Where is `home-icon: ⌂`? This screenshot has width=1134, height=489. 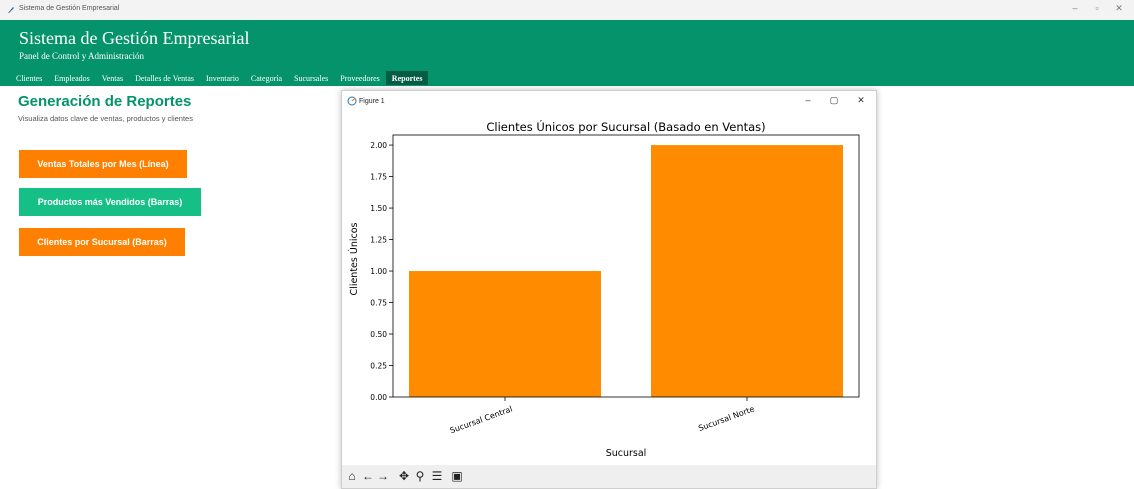
home-icon: ⌂ is located at coordinates (352, 476).